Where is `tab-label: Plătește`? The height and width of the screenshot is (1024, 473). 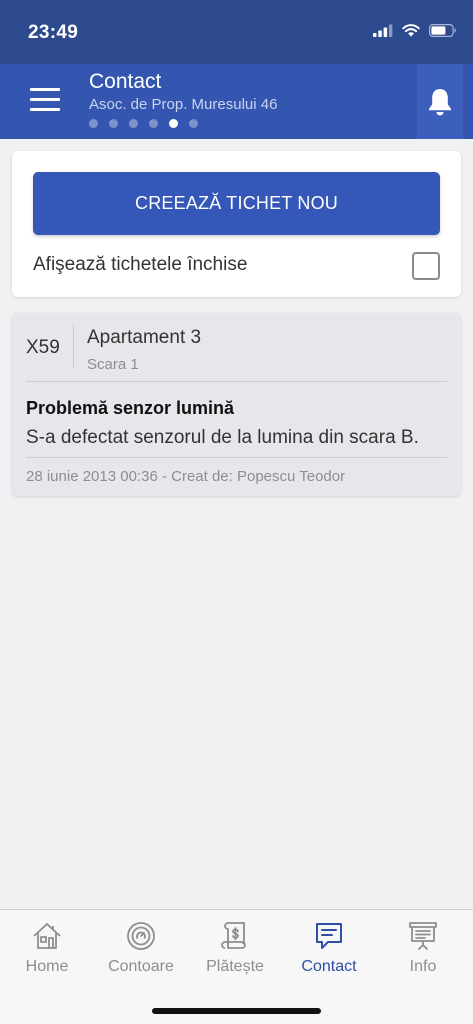
tab-label: Plătește is located at coordinates (235, 966).